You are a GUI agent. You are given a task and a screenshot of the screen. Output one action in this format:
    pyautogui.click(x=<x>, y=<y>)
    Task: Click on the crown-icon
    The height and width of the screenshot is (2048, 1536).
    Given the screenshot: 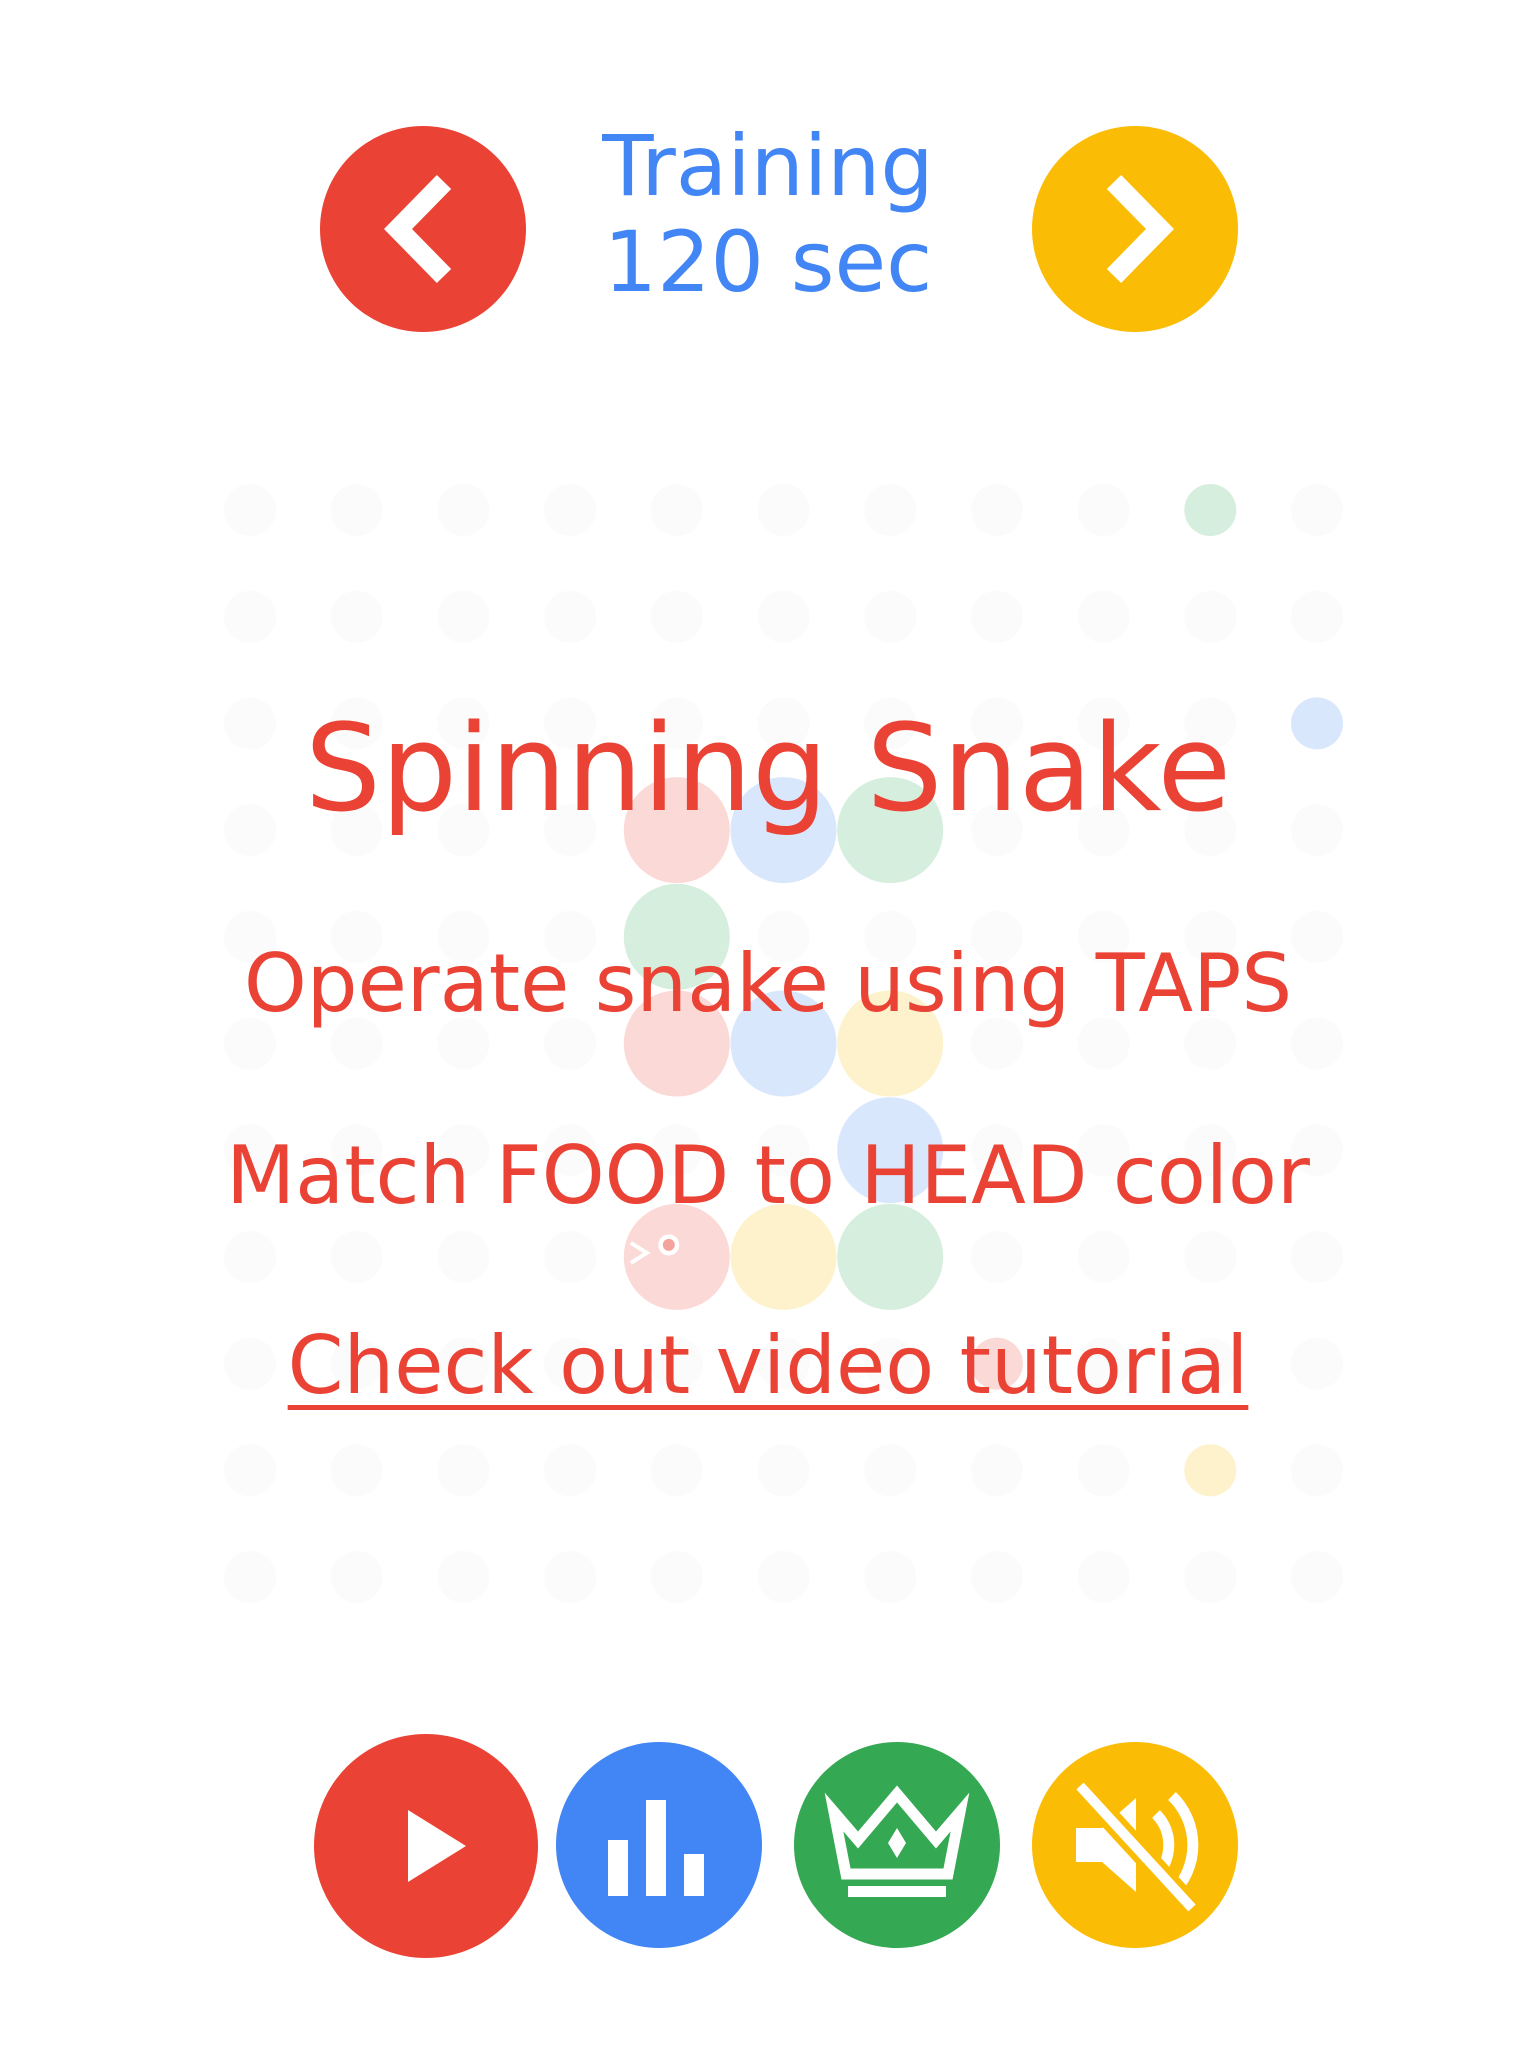 What is the action you would take?
    pyautogui.click(x=897, y=1841)
    